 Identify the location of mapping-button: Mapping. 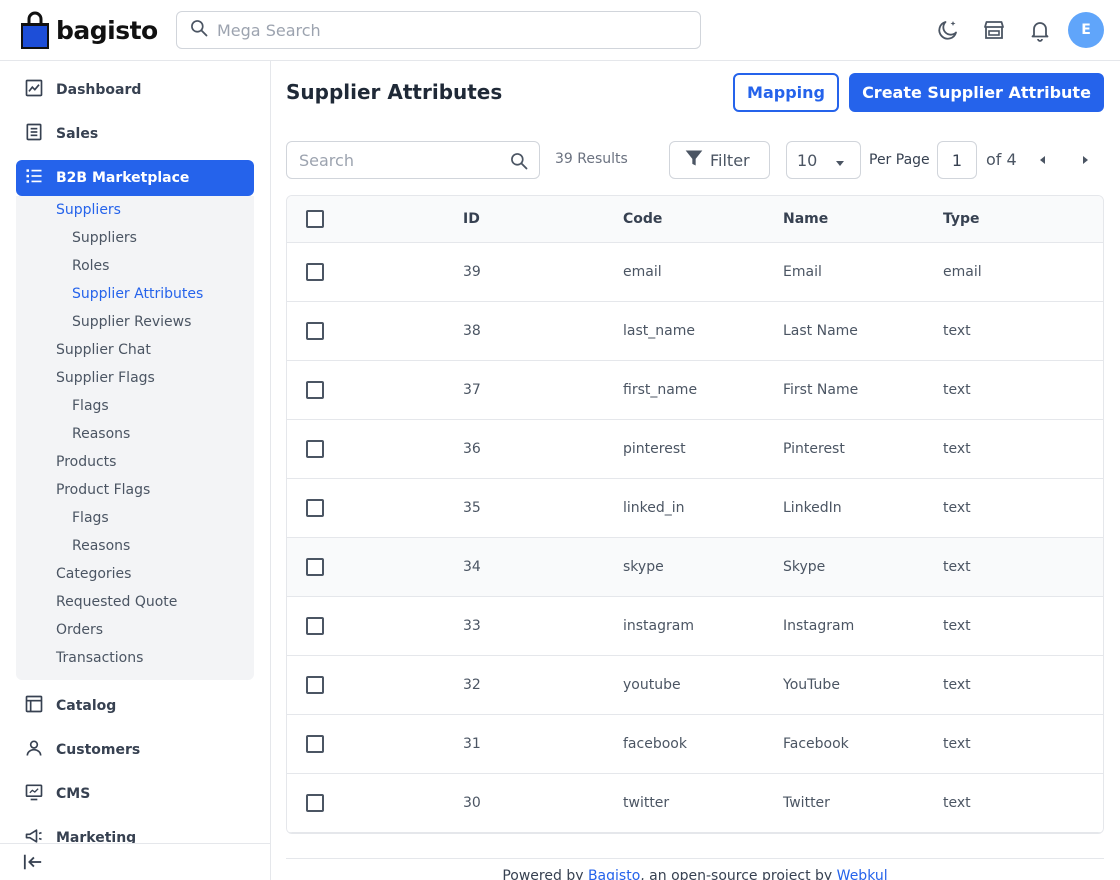
(786, 92).